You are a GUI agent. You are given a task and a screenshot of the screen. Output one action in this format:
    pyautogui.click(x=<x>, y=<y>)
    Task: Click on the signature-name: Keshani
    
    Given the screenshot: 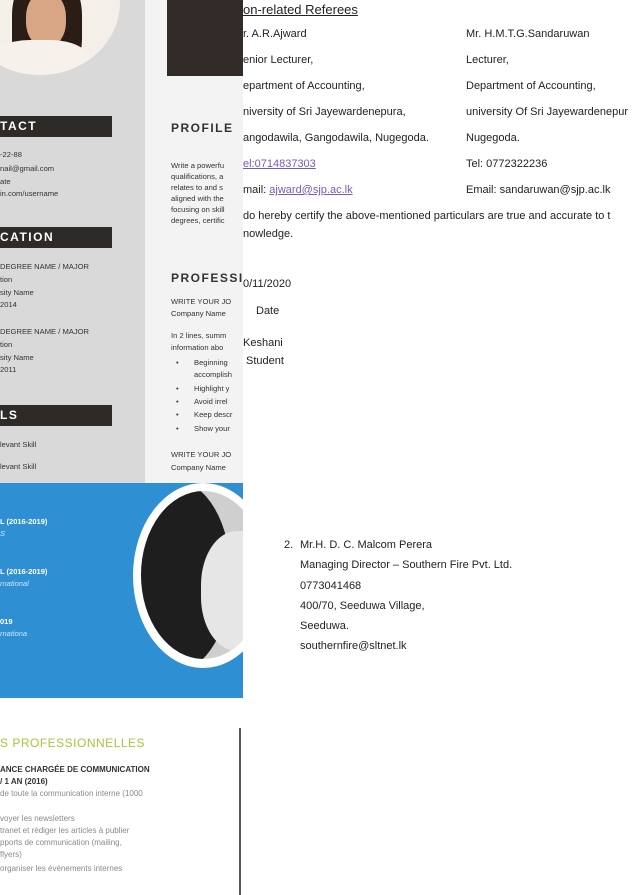 What is the action you would take?
    pyautogui.click(x=263, y=343)
    